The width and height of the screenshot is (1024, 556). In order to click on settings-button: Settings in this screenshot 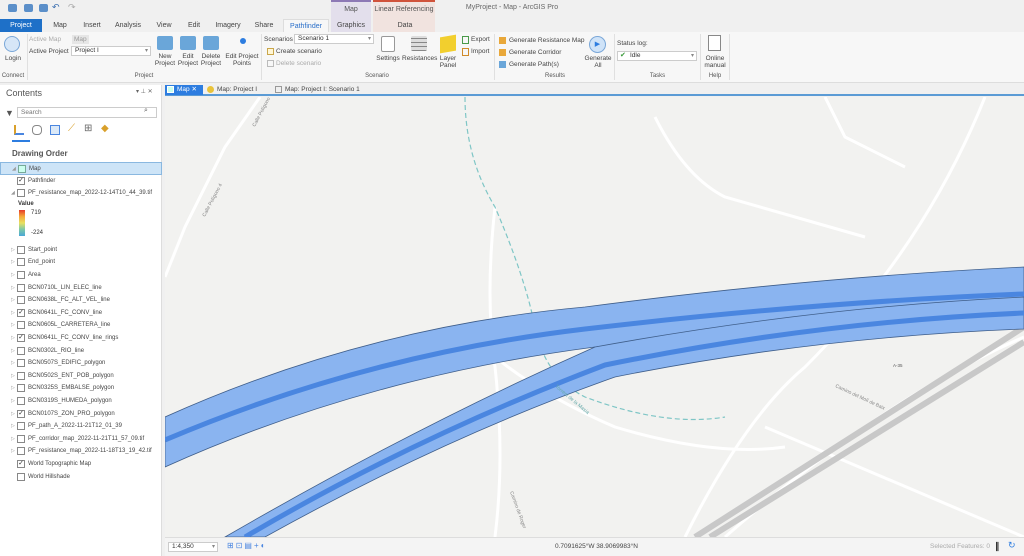, I will do `click(388, 58)`.